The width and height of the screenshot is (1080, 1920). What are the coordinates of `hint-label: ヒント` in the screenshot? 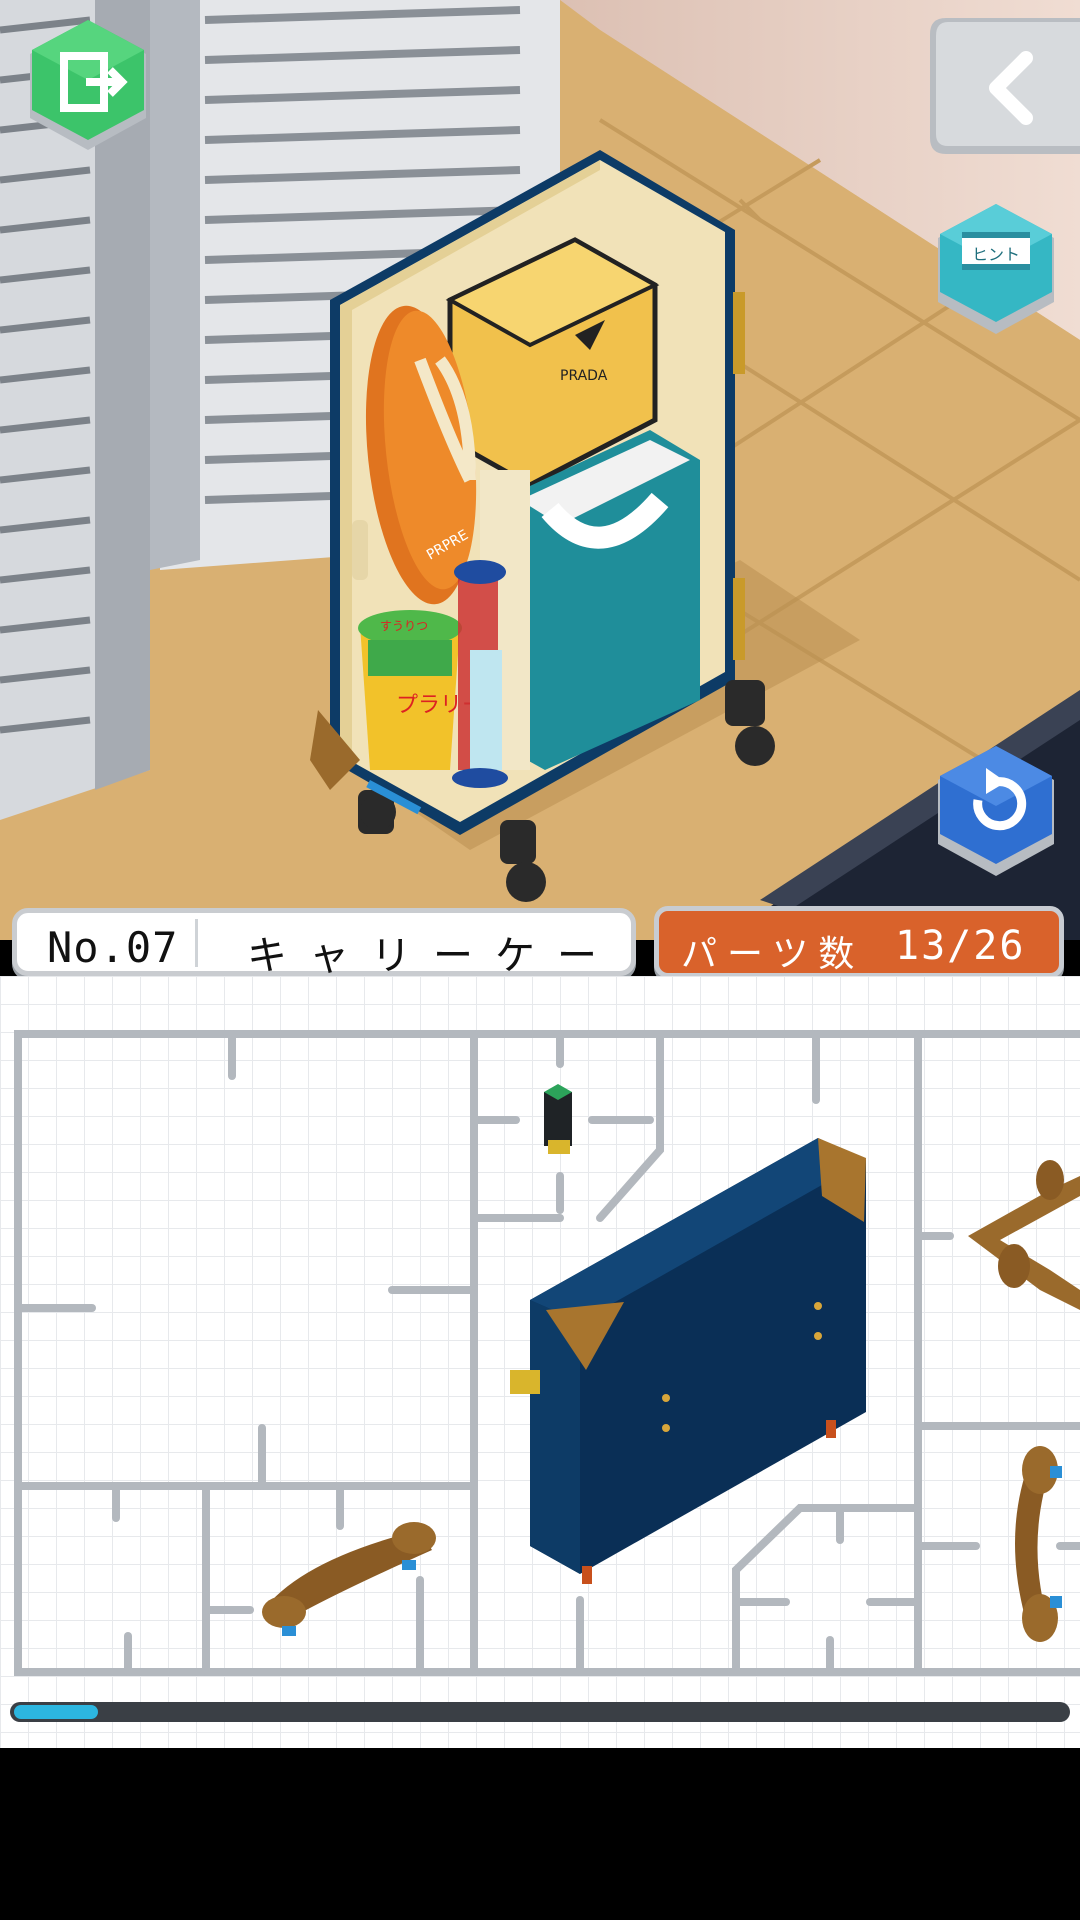 It's located at (996, 254).